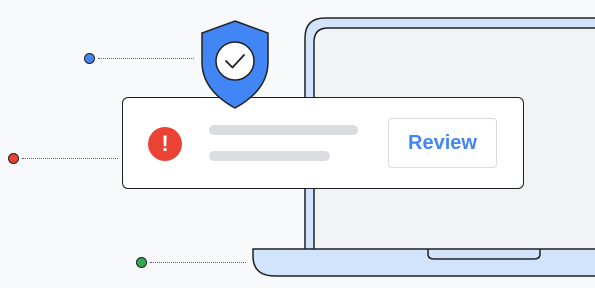  I want to click on review-button: Review, so click(442, 143).